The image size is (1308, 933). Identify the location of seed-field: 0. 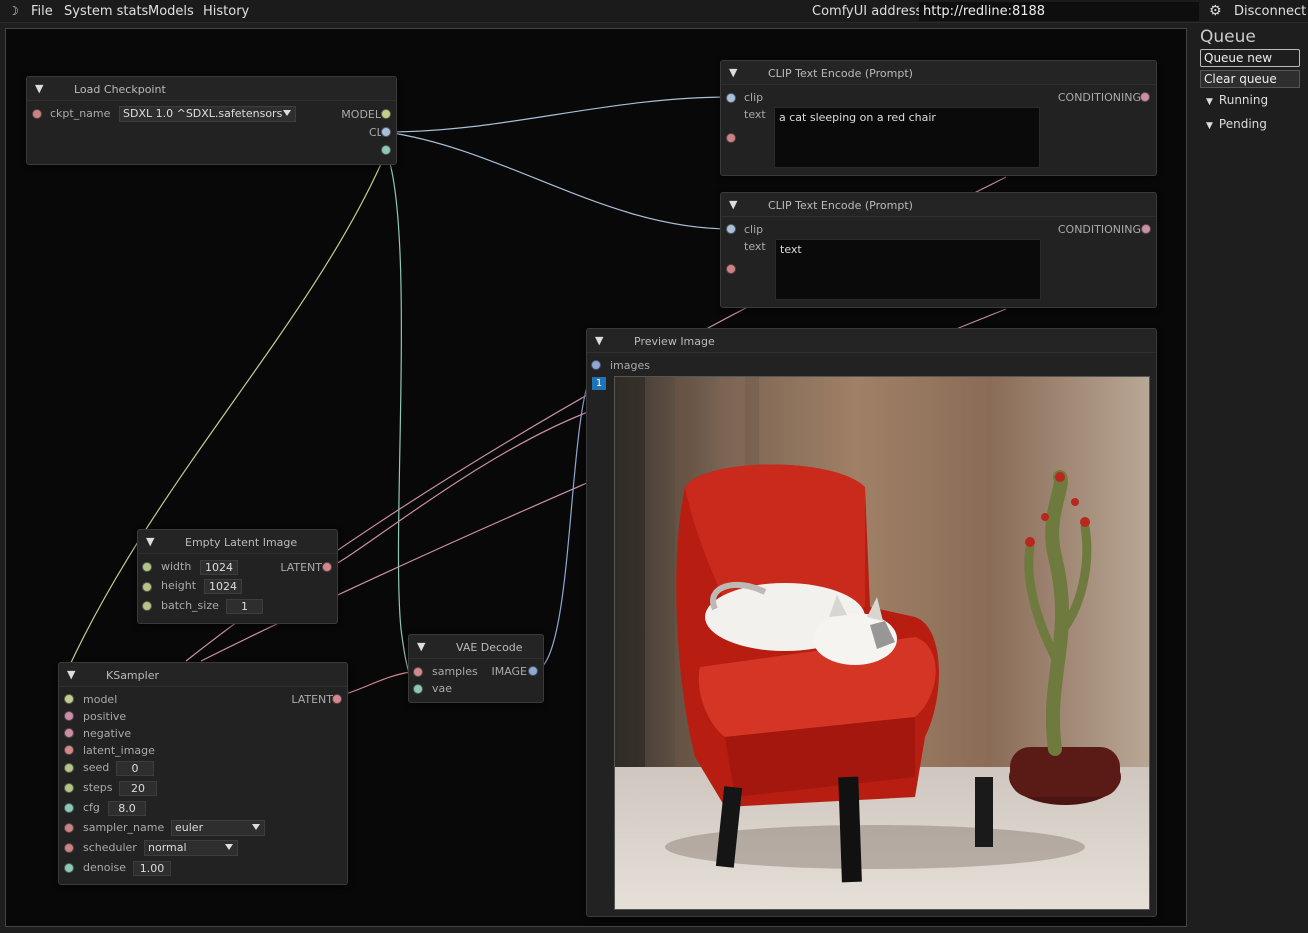
(135, 768).